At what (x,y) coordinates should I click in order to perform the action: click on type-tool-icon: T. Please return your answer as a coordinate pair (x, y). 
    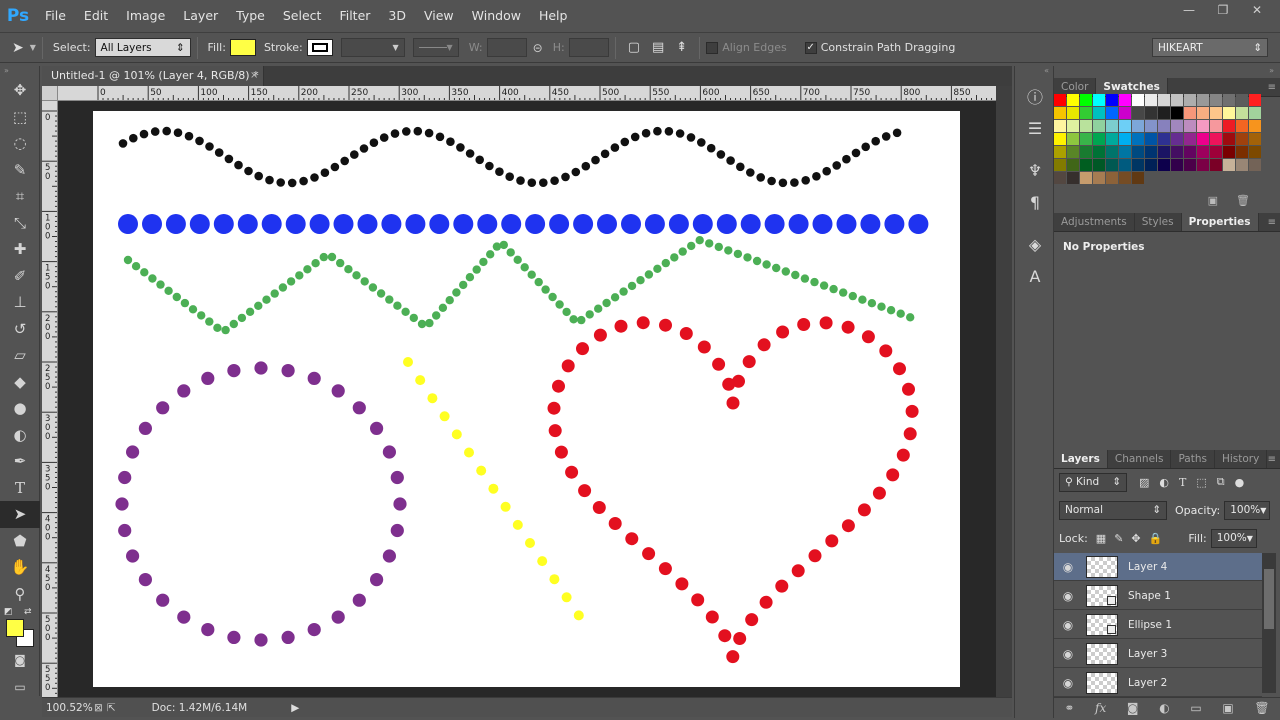
    Looking at the image, I should click on (20, 488).